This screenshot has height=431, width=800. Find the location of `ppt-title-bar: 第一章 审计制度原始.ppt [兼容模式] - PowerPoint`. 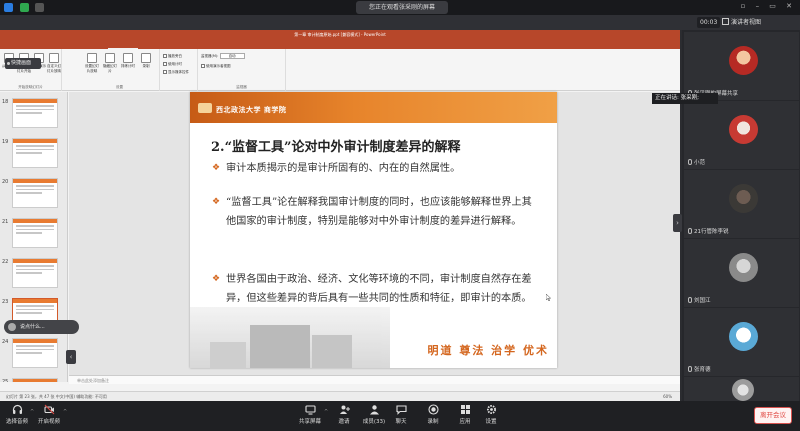

ppt-title-bar: 第一章 审计制度原始.ppt [兼容模式] - PowerPoint is located at coordinates (340, 34).